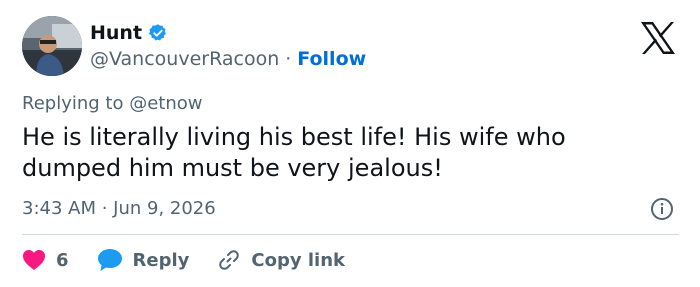 This screenshot has height=287, width=700. Describe the element at coordinates (662, 209) in the screenshot. I see `info-icon` at that location.